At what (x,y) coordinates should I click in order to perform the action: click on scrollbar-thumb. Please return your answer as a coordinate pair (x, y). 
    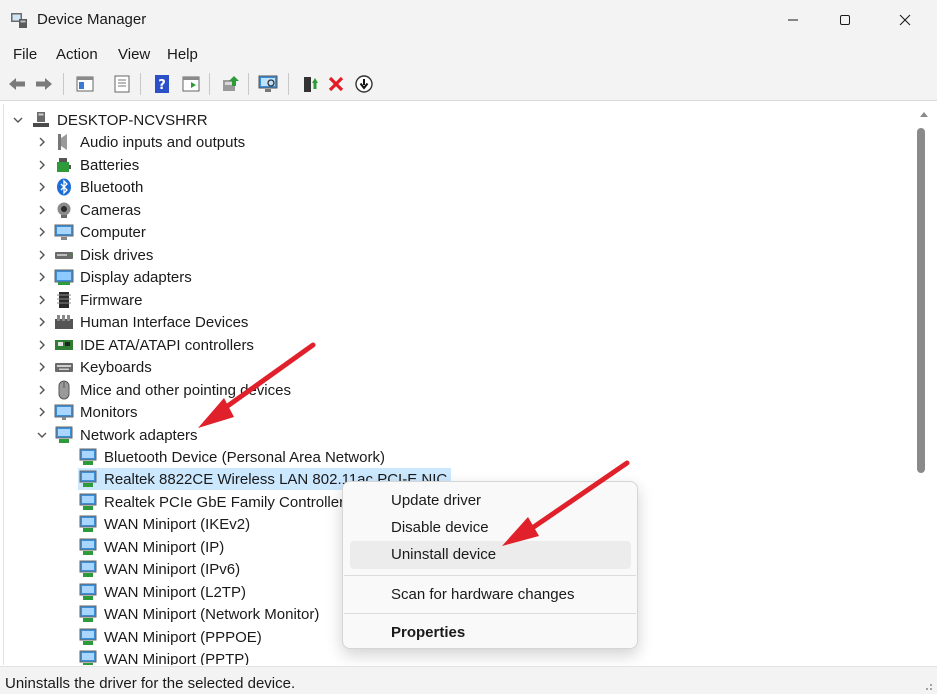
    Looking at the image, I should click on (921, 300).